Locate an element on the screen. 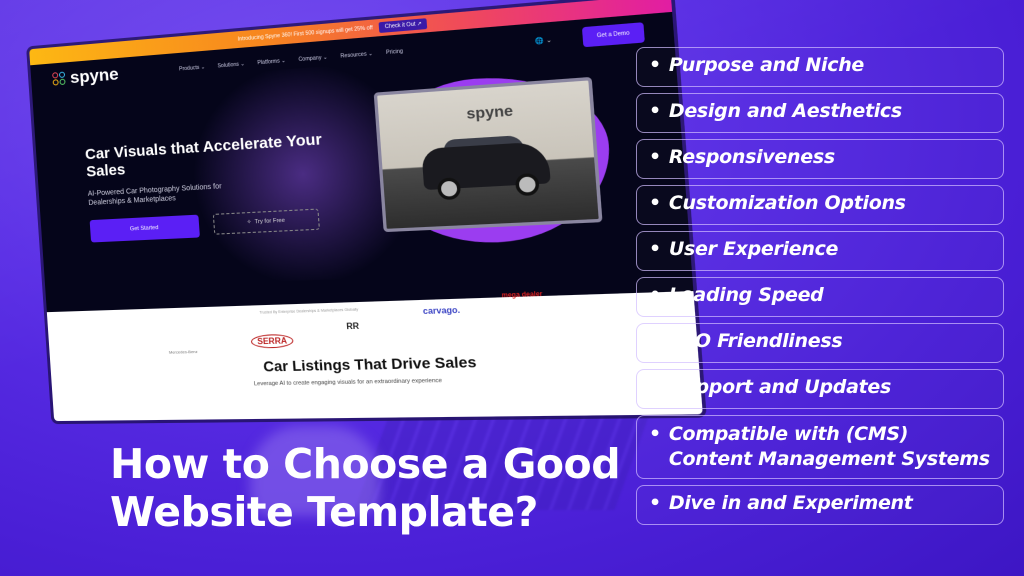 The image size is (1024, 576). sparkle-icon: ✧ is located at coordinates (249, 223).